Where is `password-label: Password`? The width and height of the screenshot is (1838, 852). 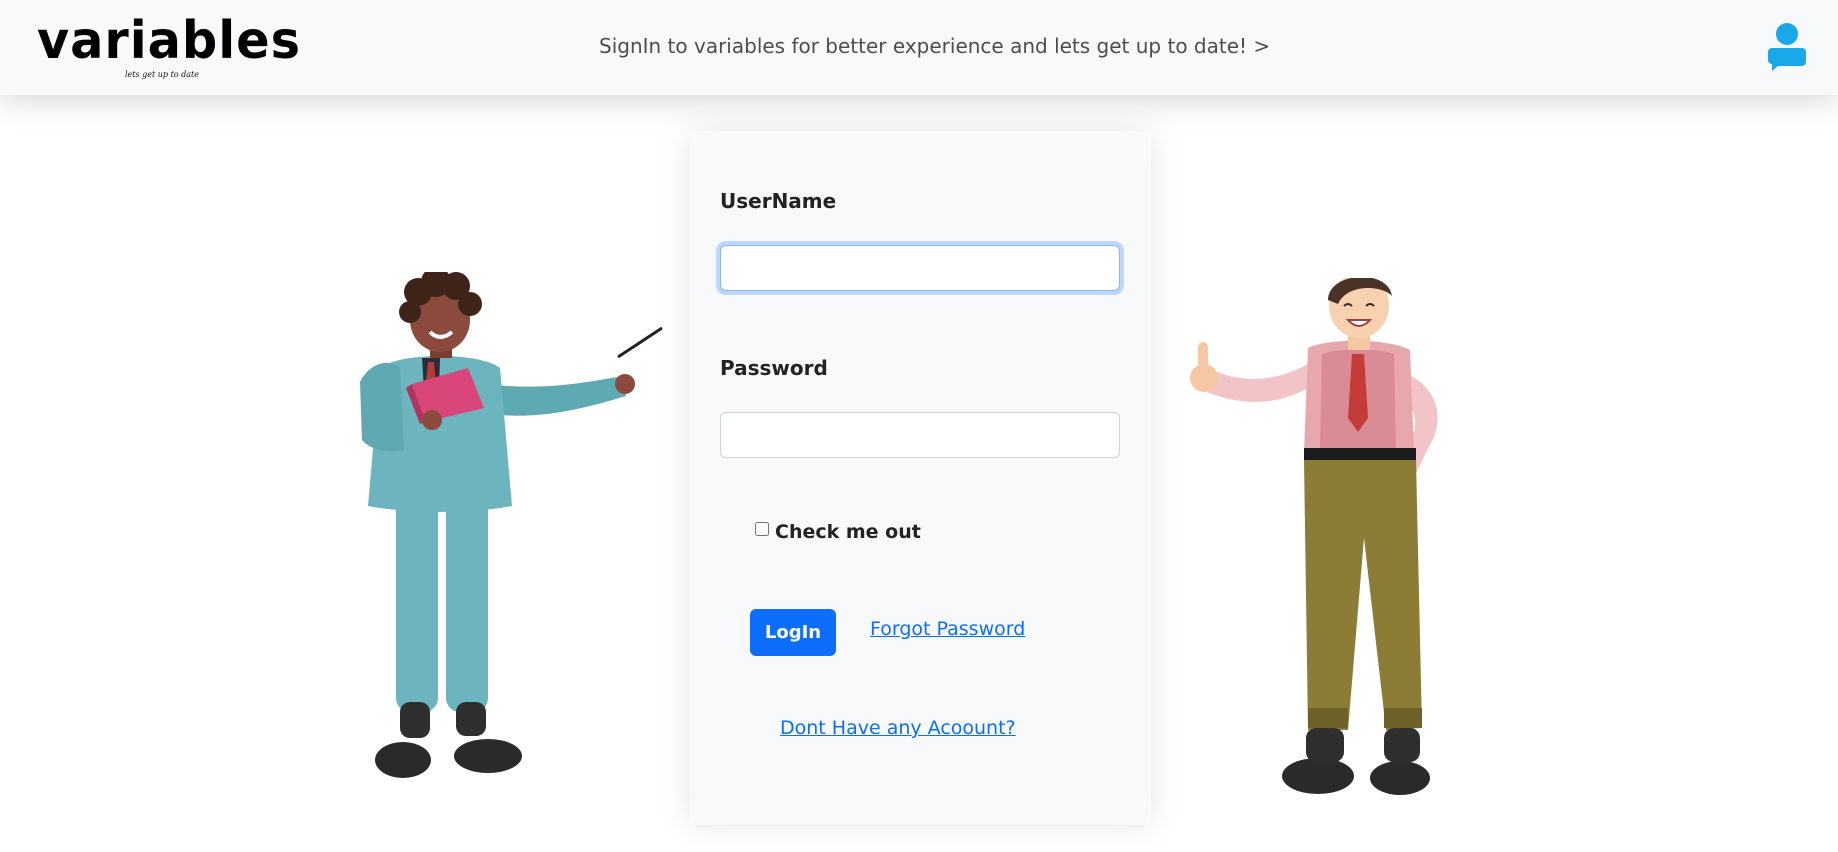
password-label: Password is located at coordinates (774, 368).